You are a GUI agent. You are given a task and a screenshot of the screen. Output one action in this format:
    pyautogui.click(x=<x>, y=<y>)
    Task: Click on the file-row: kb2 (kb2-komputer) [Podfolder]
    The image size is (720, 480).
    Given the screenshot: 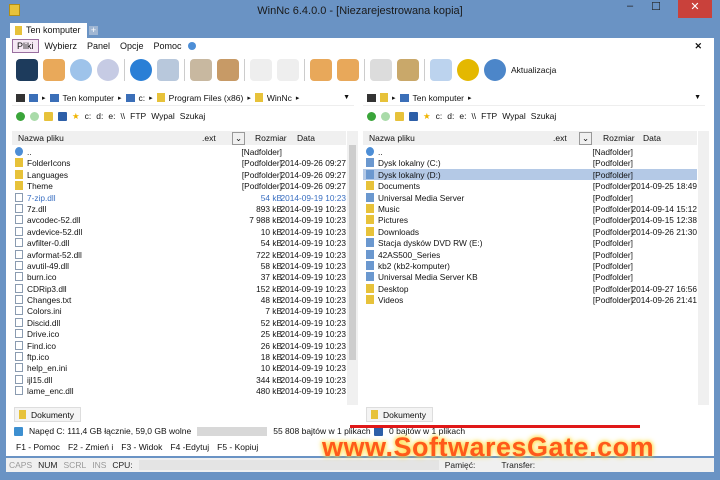 What is the action you would take?
    pyautogui.click(x=530, y=265)
    